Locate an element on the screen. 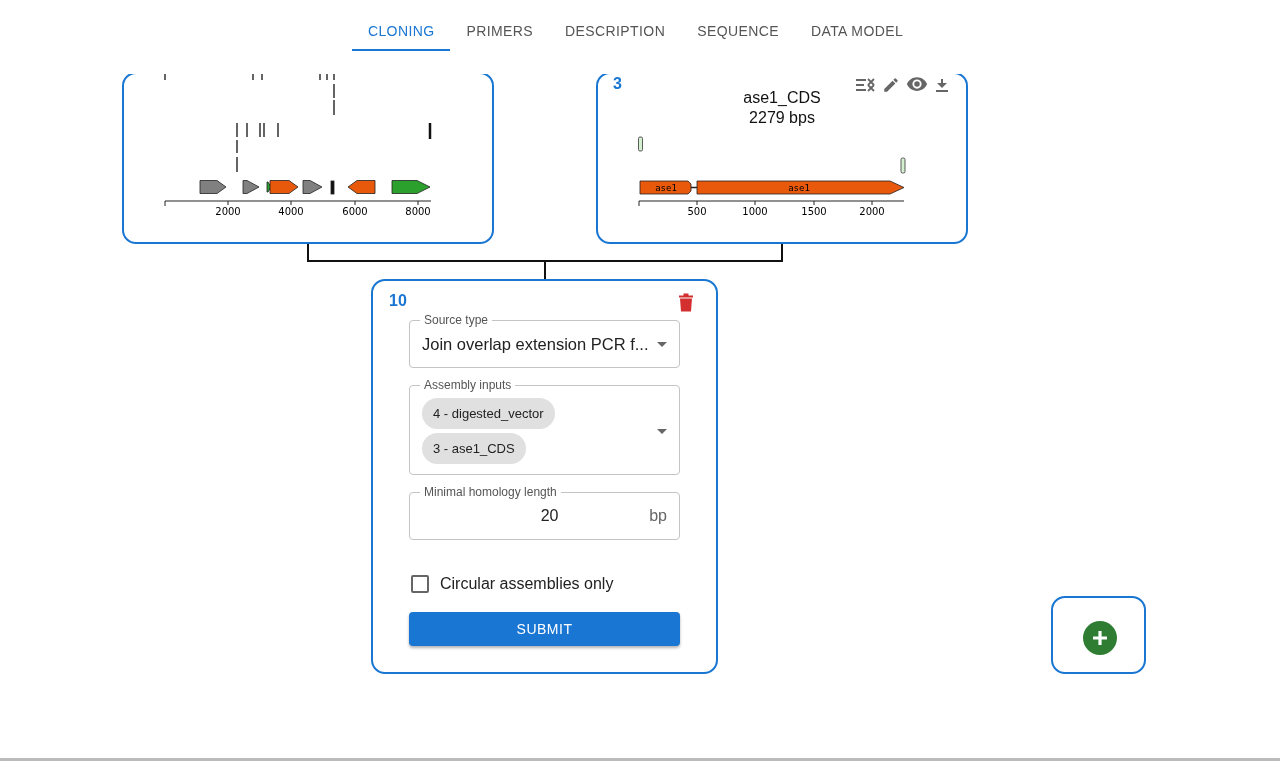  tab: PRIMERS is located at coordinates (500, 31).